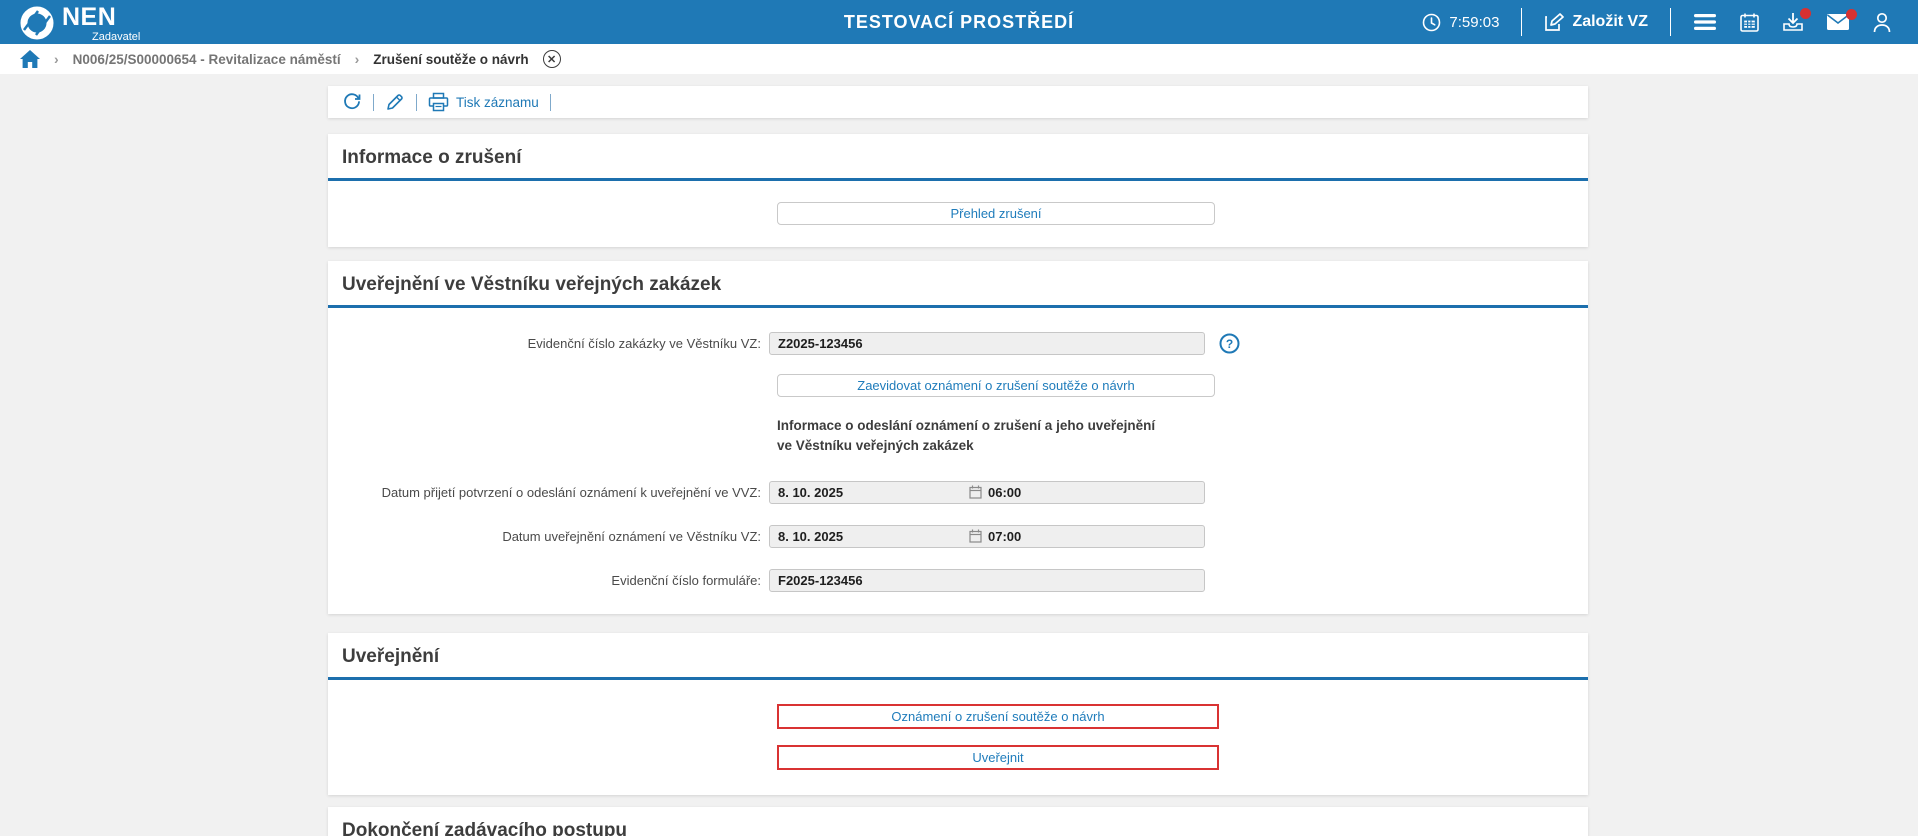 This screenshot has height=836, width=1918. I want to click on session-timer: 7:59:03, so click(1460, 22).